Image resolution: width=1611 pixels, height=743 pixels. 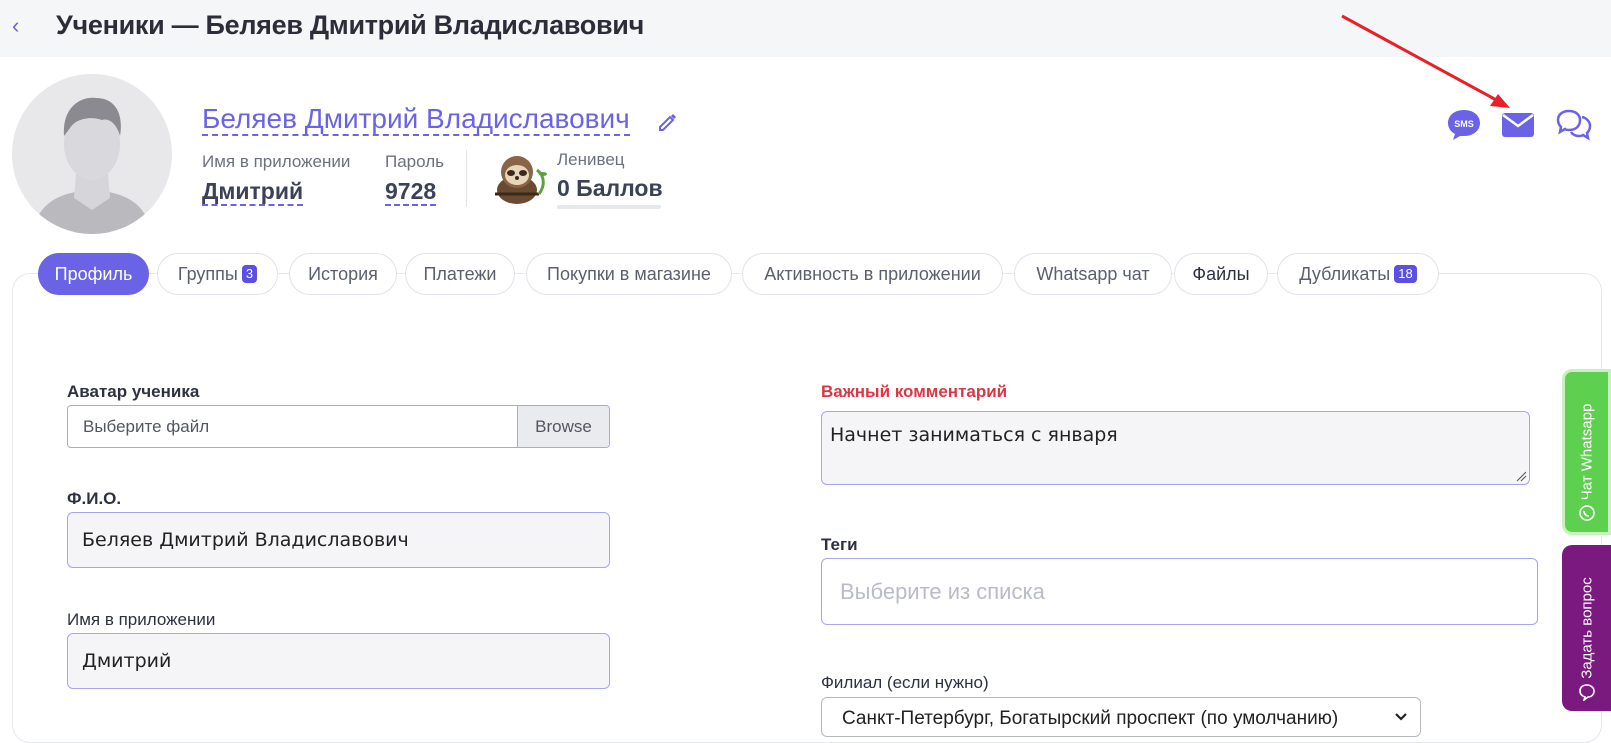 What do you see at coordinates (1093, 274) in the screenshot?
I see `tab-whatsapp-chat: Whatsapp чат` at bounding box center [1093, 274].